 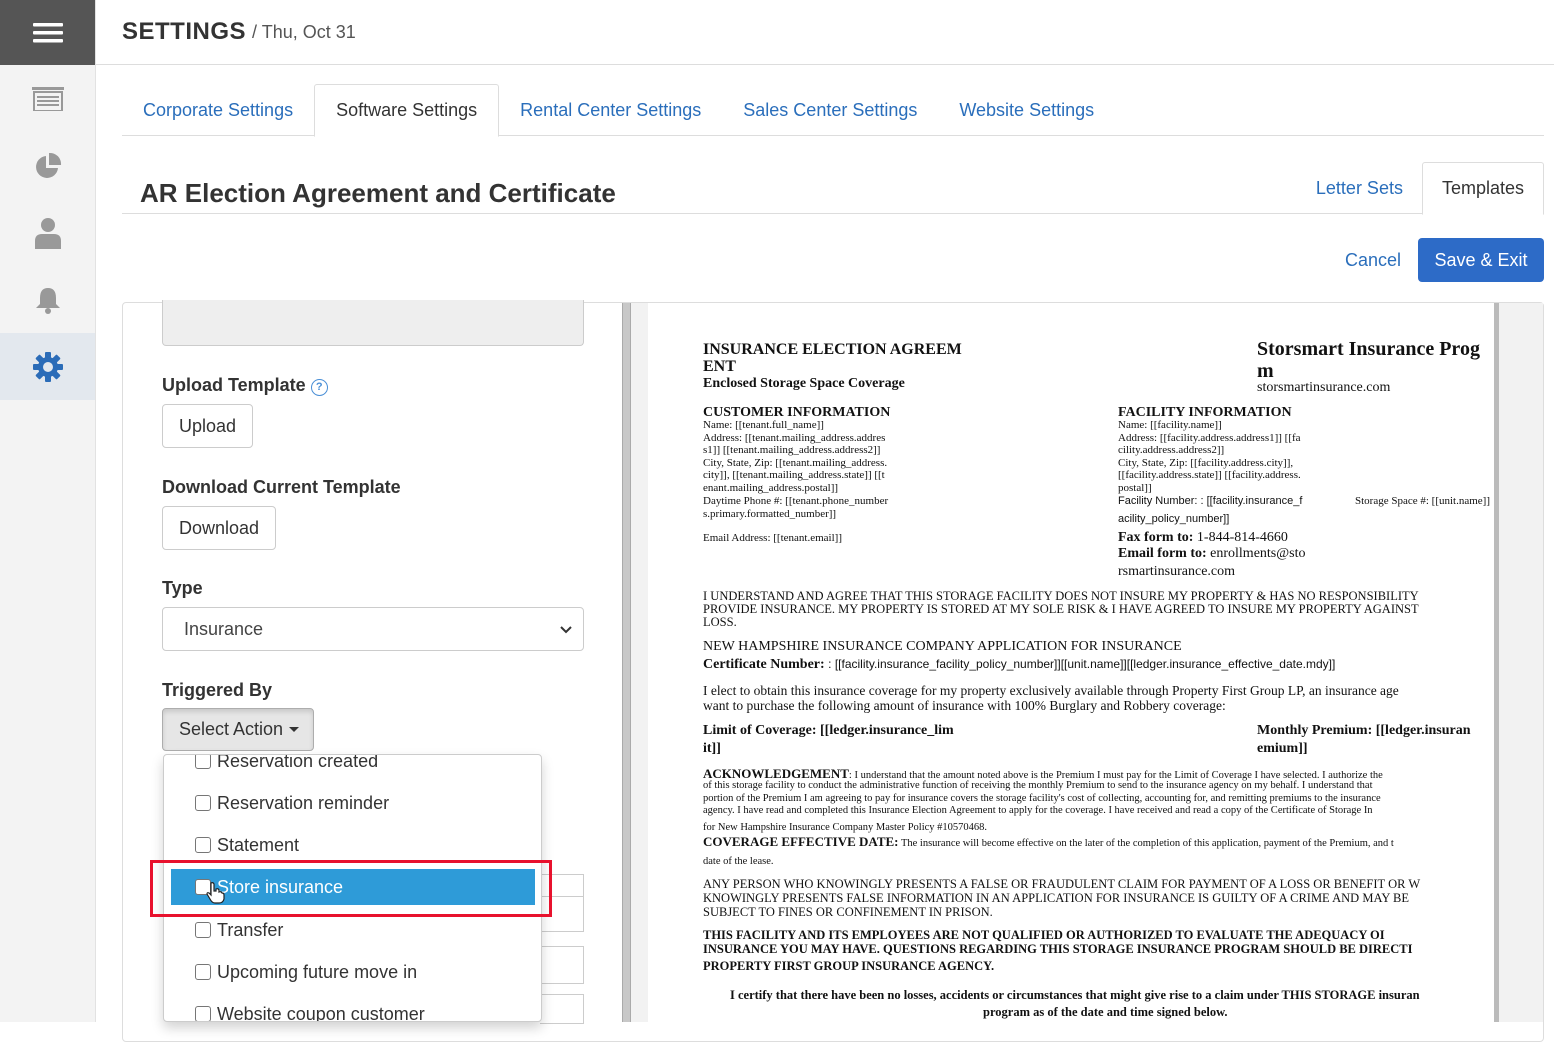 What do you see at coordinates (1481, 260) in the screenshot?
I see `save-exit-button: Save & Exit` at bounding box center [1481, 260].